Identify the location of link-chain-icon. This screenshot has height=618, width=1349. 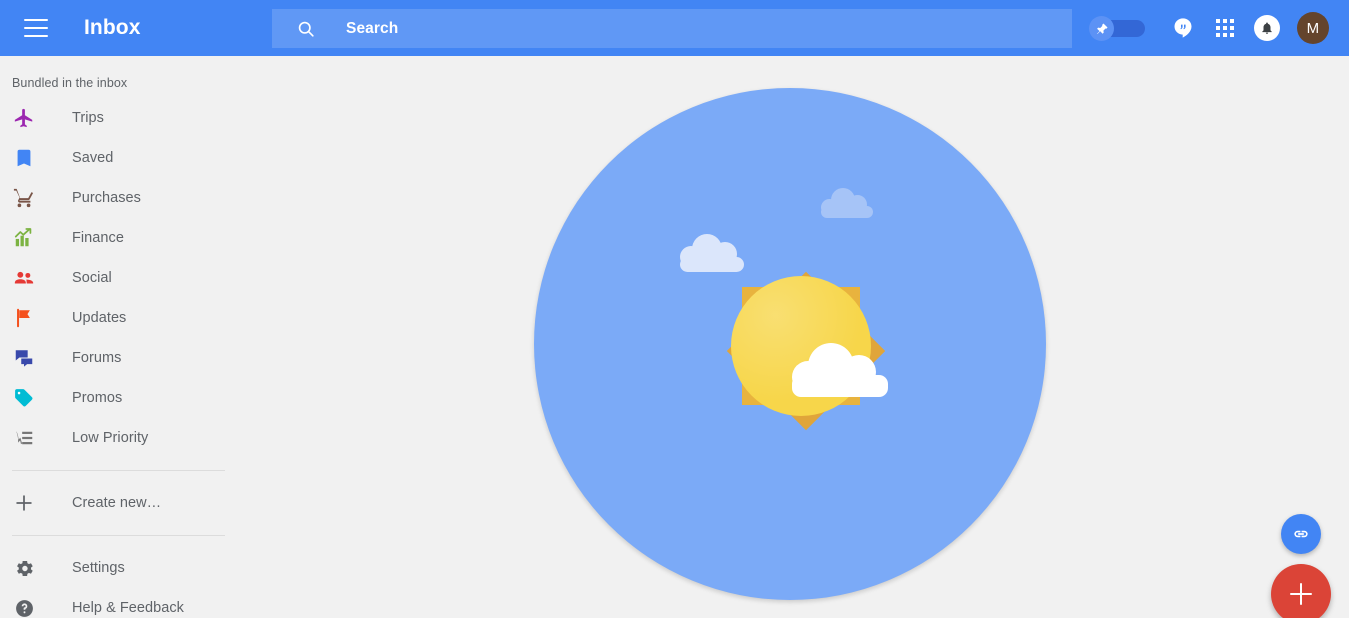
(1301, 534).